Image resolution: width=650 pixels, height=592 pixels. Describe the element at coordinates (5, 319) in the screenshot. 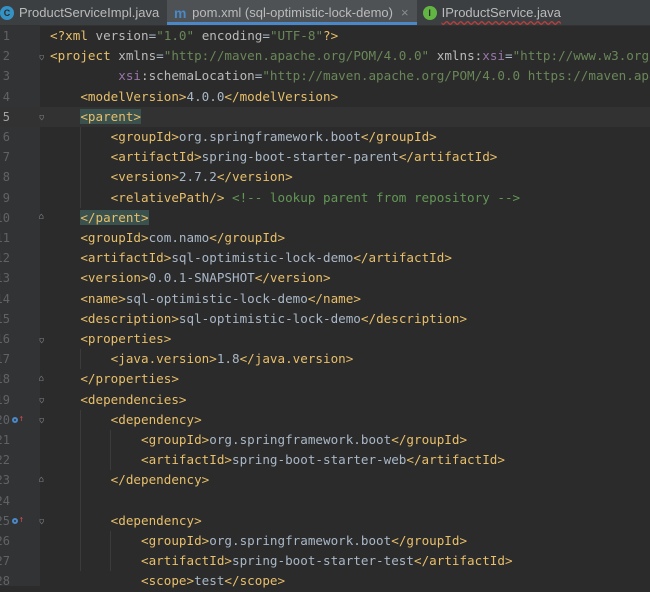

I see `line-number: 15` at that location.